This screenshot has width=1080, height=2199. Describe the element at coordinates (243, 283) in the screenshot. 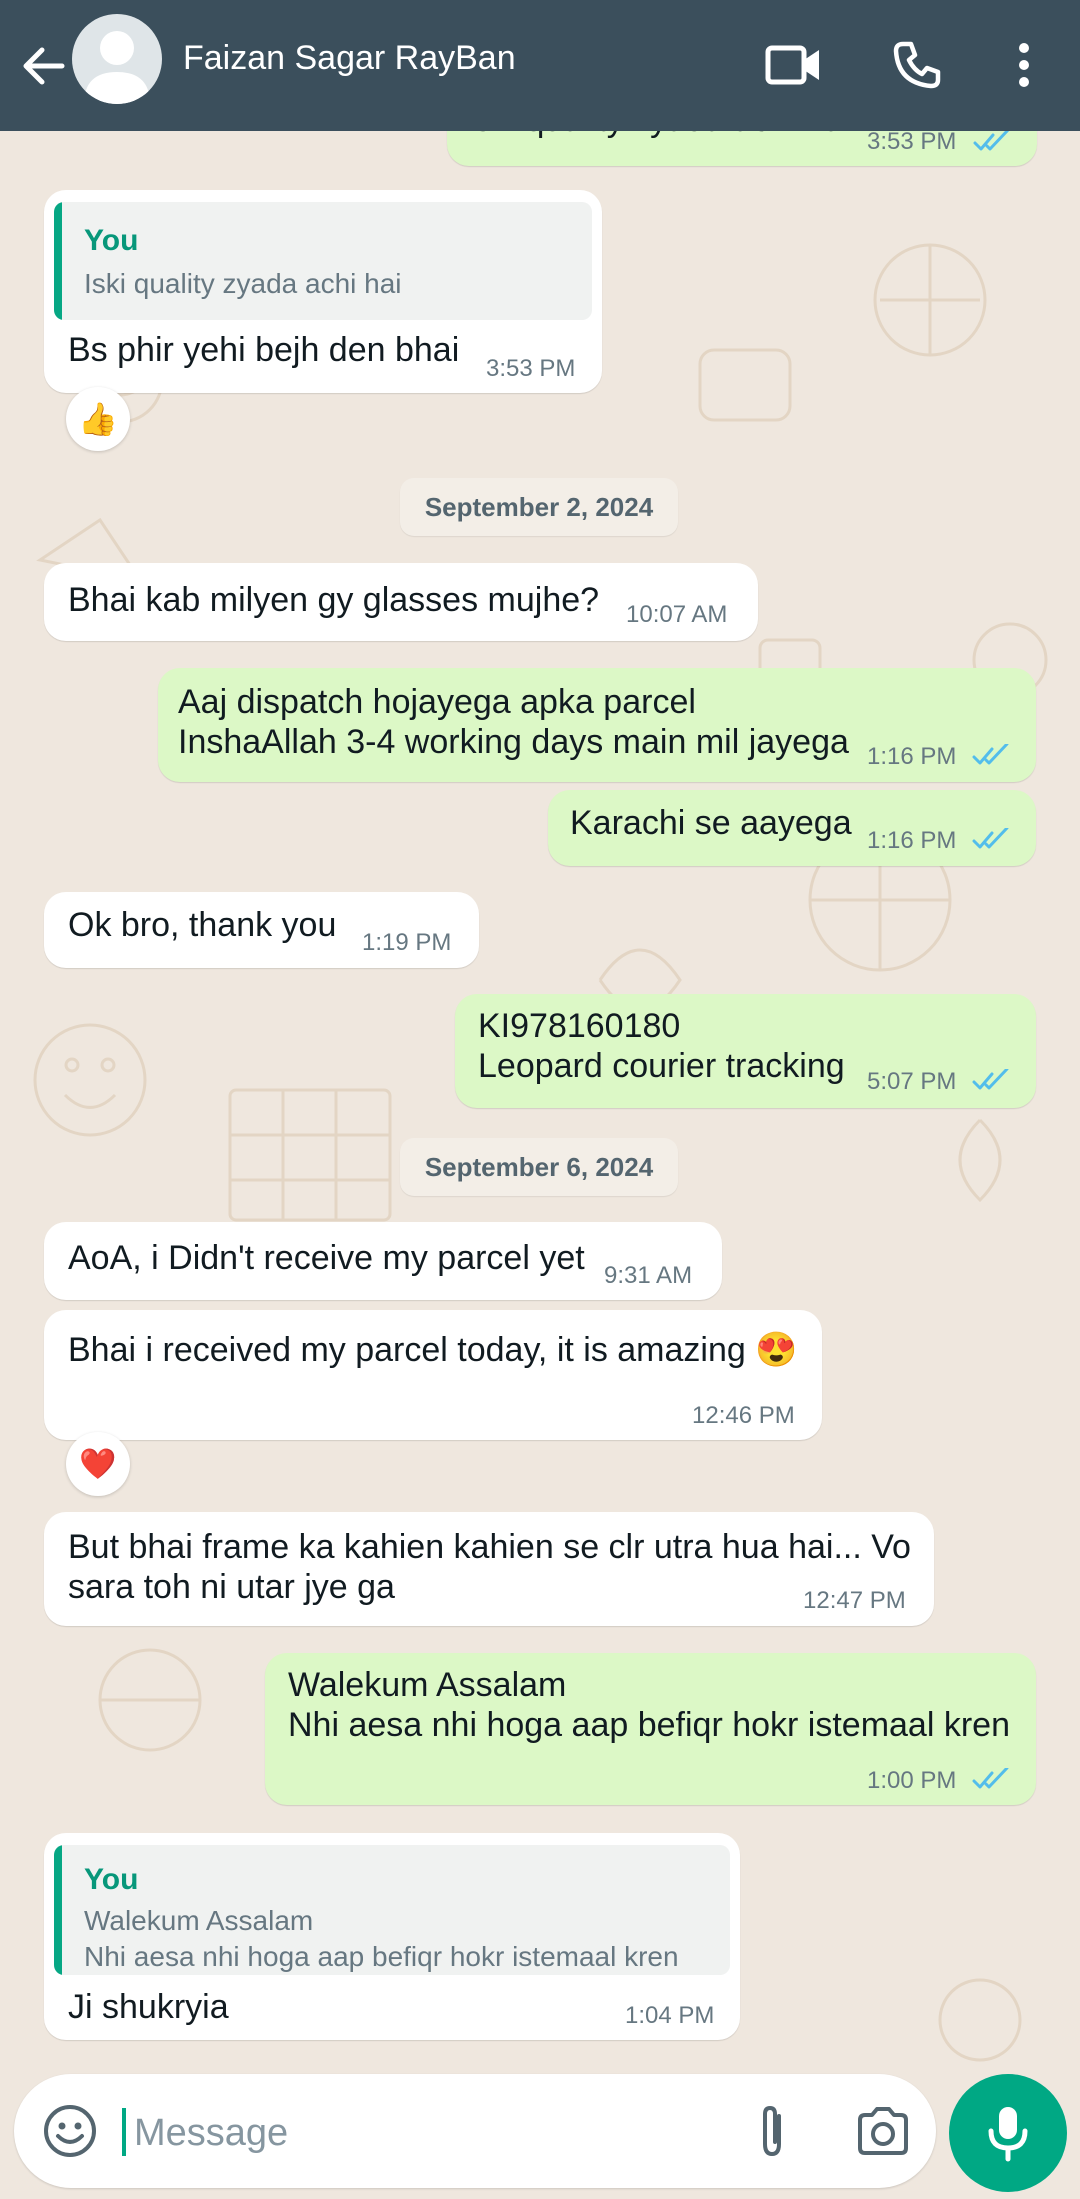

I see `quote-text: Iski quality zyada achi hai` at that location.